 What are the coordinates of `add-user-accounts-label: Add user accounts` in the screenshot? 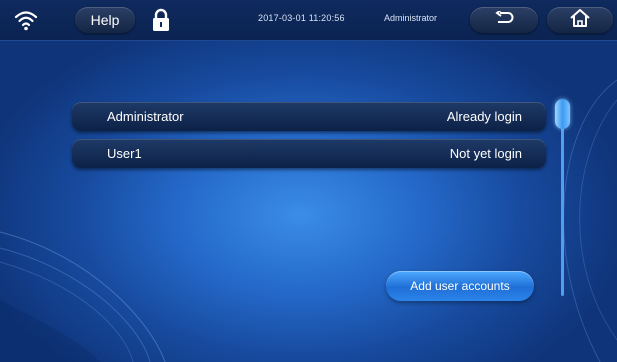 It's located at (460, 286).